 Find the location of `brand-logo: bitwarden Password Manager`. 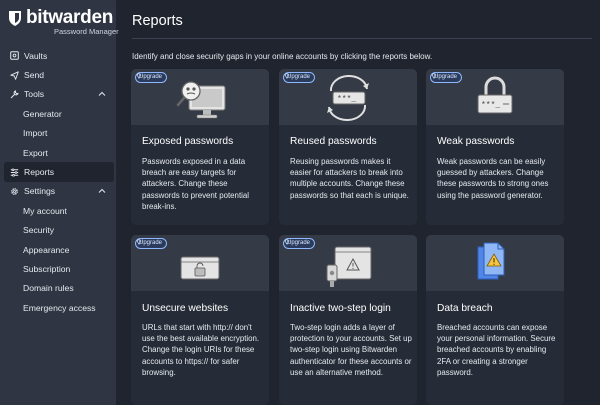

brand-logo: bitwarden Password Manager is located at coordinates (63, 21).